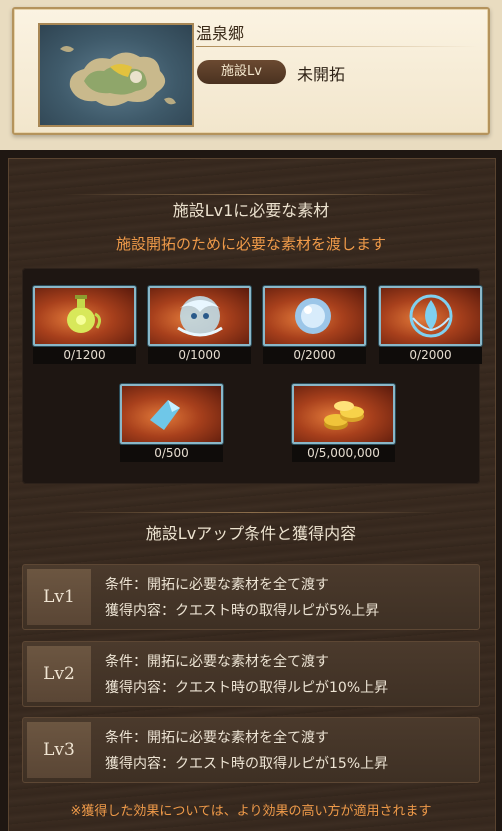 Image resolution: width=502 pixels, height=831 pixels. Describe the element at coordinates (59, 597) in the screenshot. I see `level-tag: Lv1` at that location.